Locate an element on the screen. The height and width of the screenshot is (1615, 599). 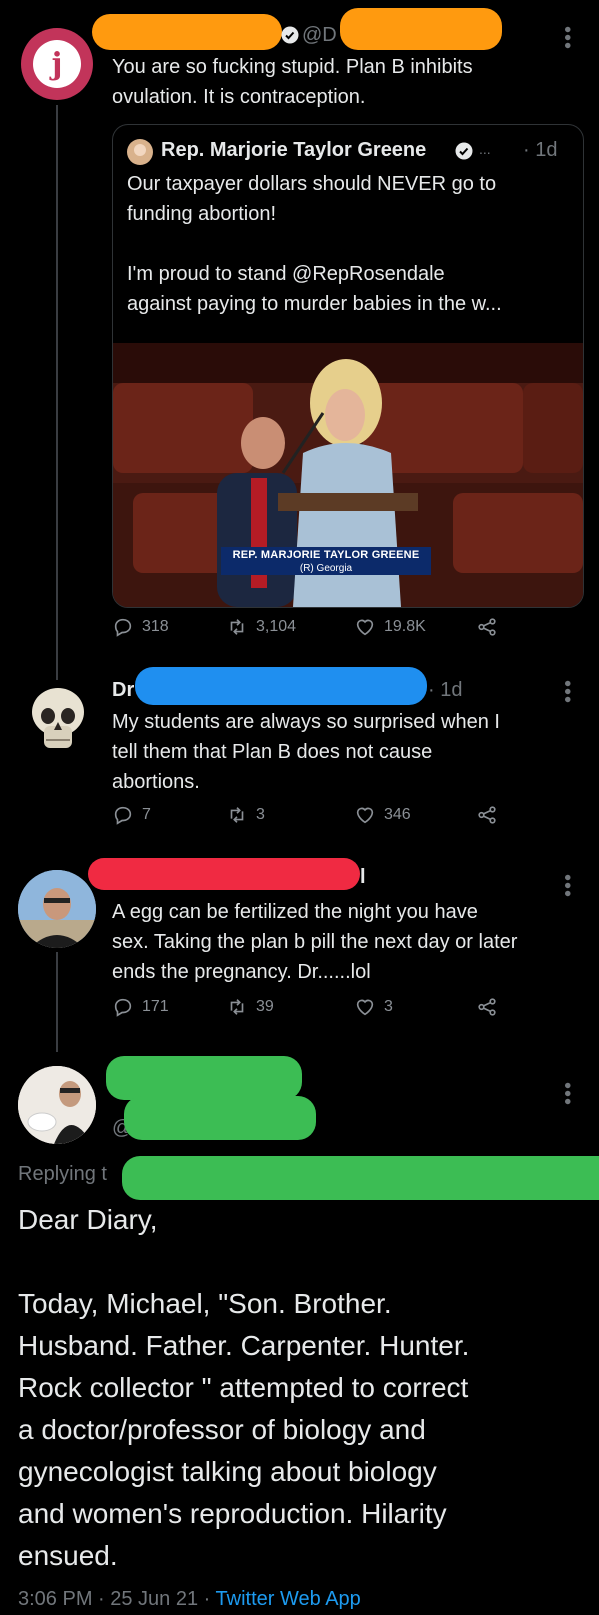
man-with-dog-avatar-image is located at coordinates (57, 1105).